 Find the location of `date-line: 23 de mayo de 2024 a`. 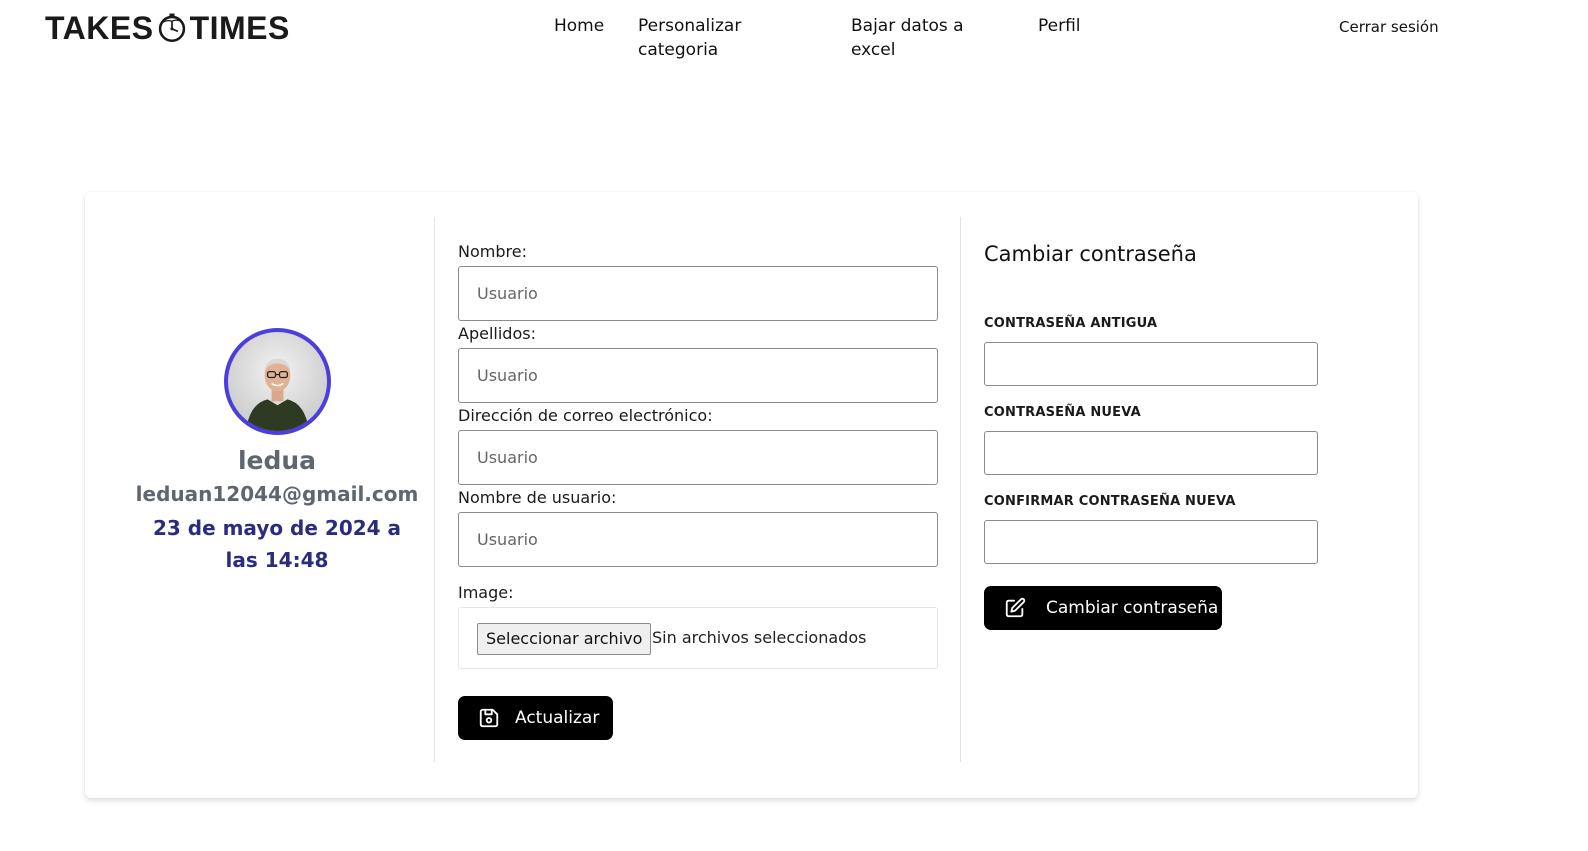

date-line: 23 de mayo de 2024 a is located at coordinates (277, 528).